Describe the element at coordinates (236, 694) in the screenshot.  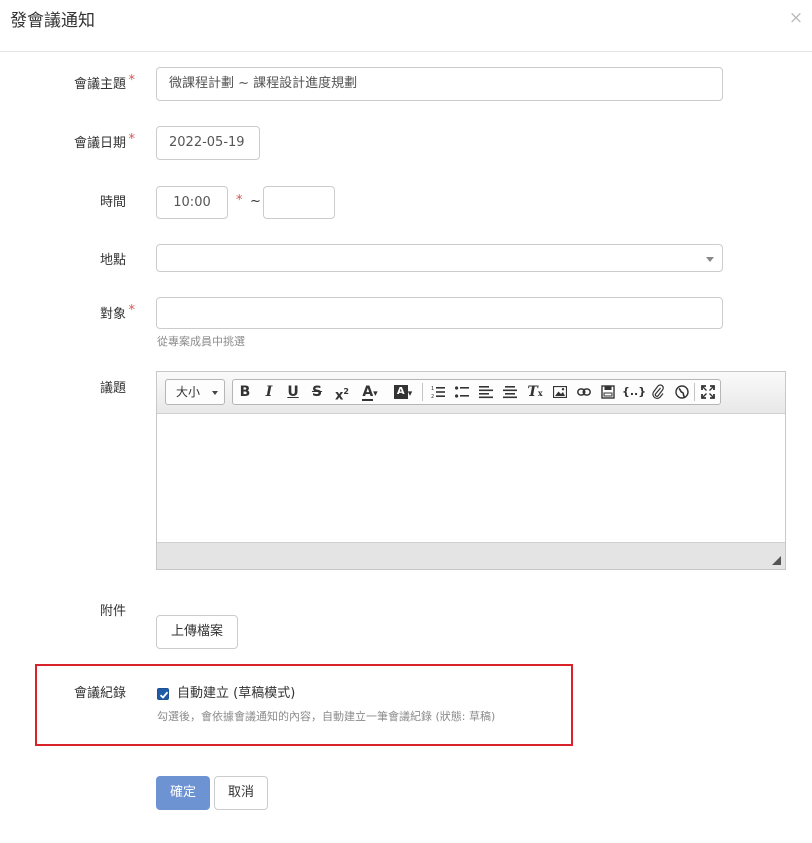
I see `auto-create-label: 自動建立 (草稿模式)` at that location.